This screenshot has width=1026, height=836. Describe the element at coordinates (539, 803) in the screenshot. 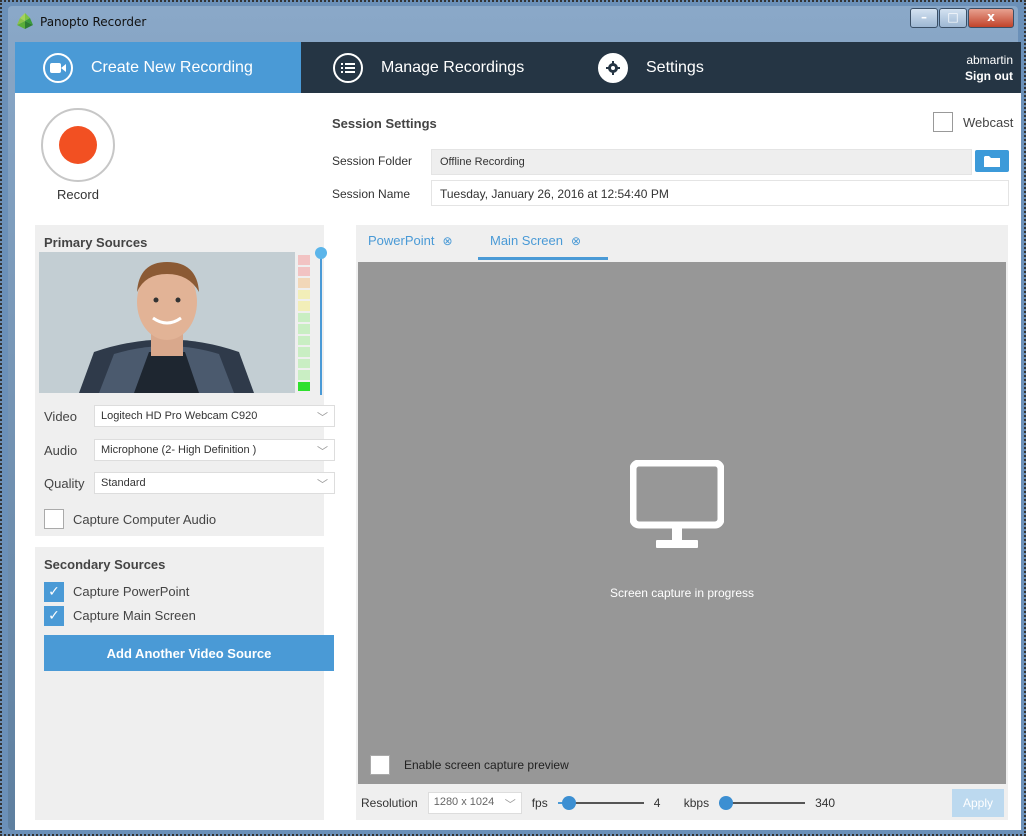

I see `fps-label: fps` at that location.